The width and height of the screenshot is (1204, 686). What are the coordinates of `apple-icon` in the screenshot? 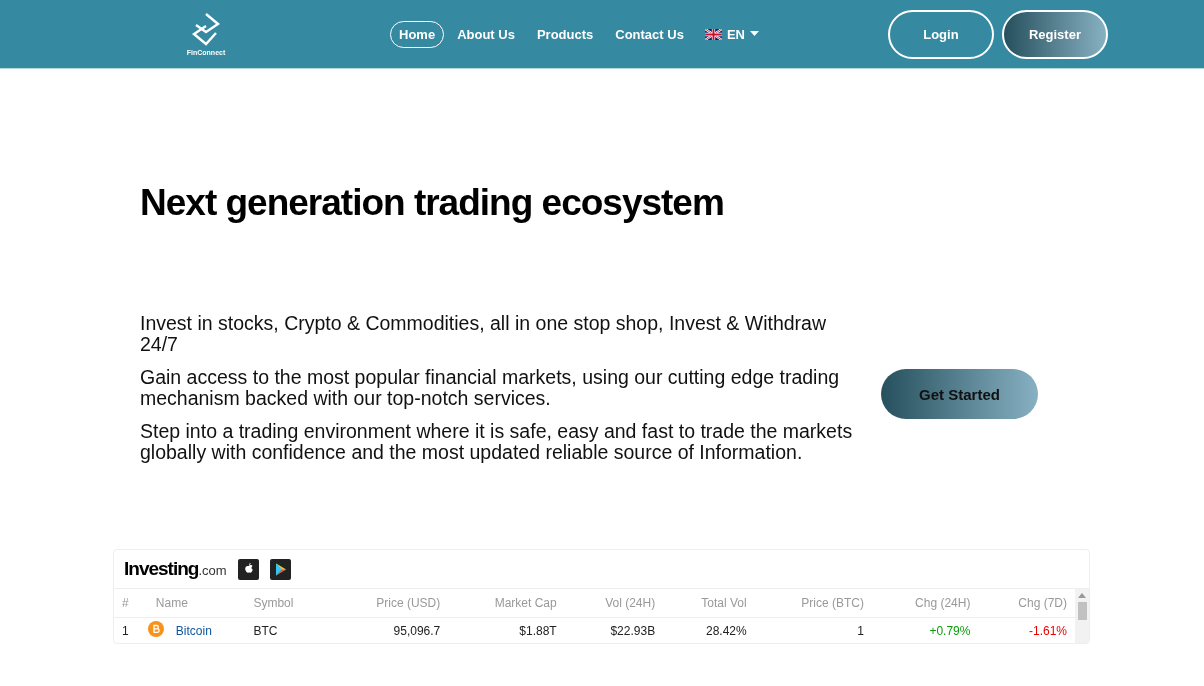 It's located at (248, 569).